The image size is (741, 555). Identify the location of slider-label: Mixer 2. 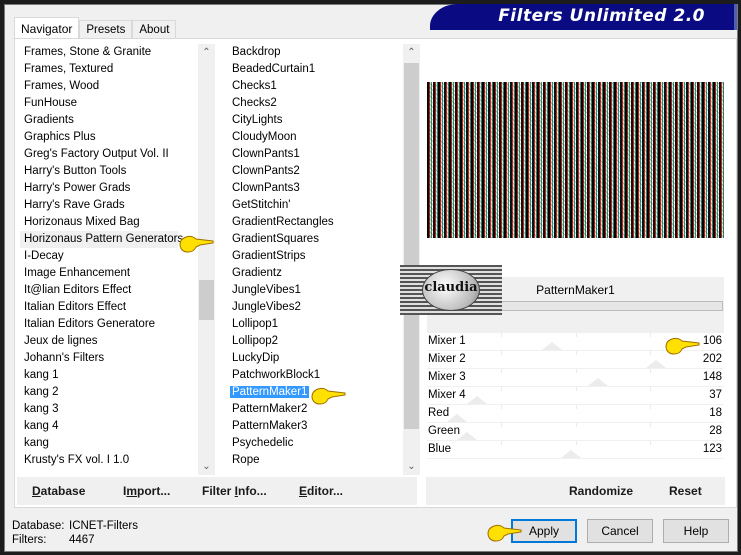
(447, 359).